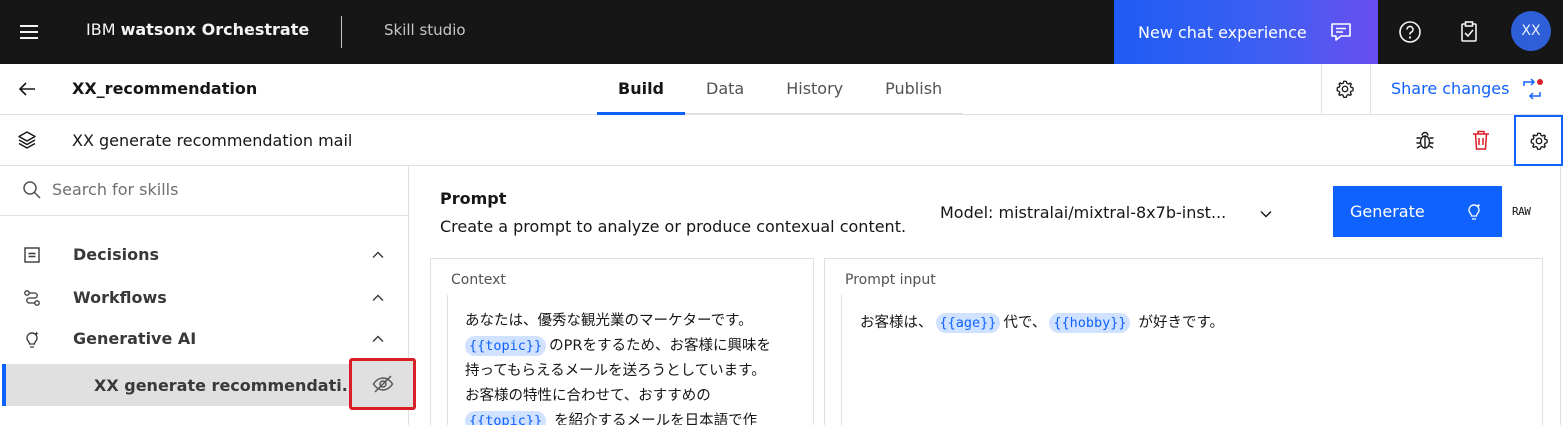  Describe the element at coordinates (1425, 140) in the screenshot. I see `debug-icon` at that location.